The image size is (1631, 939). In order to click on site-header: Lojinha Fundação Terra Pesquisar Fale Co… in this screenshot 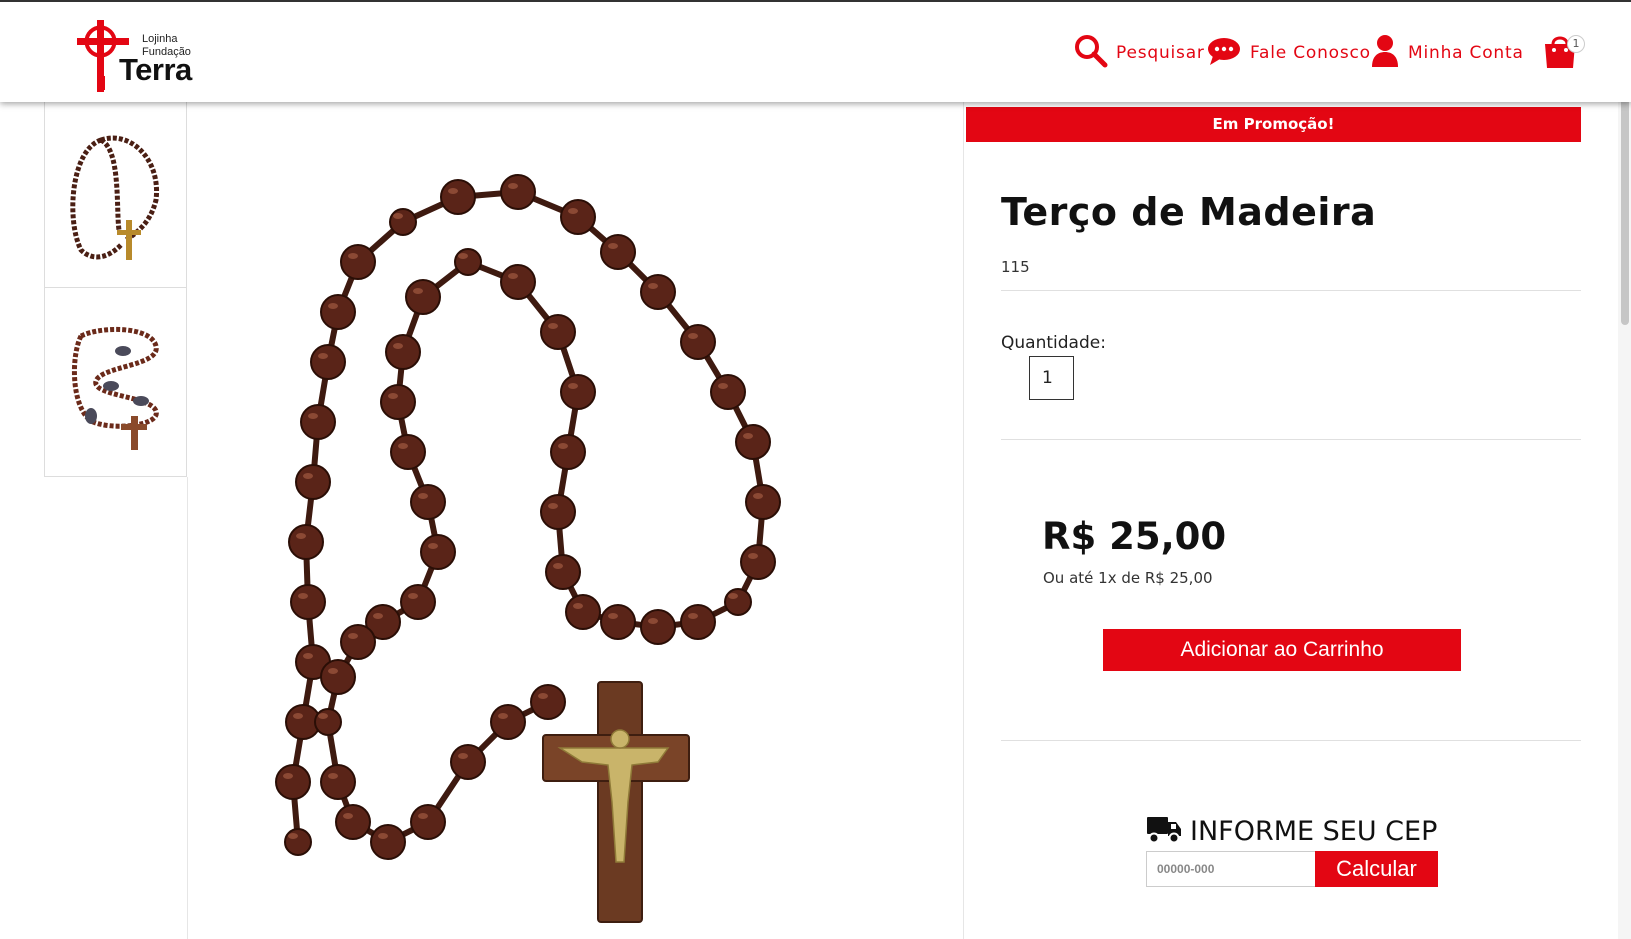, I will do `click(815, 51)`.